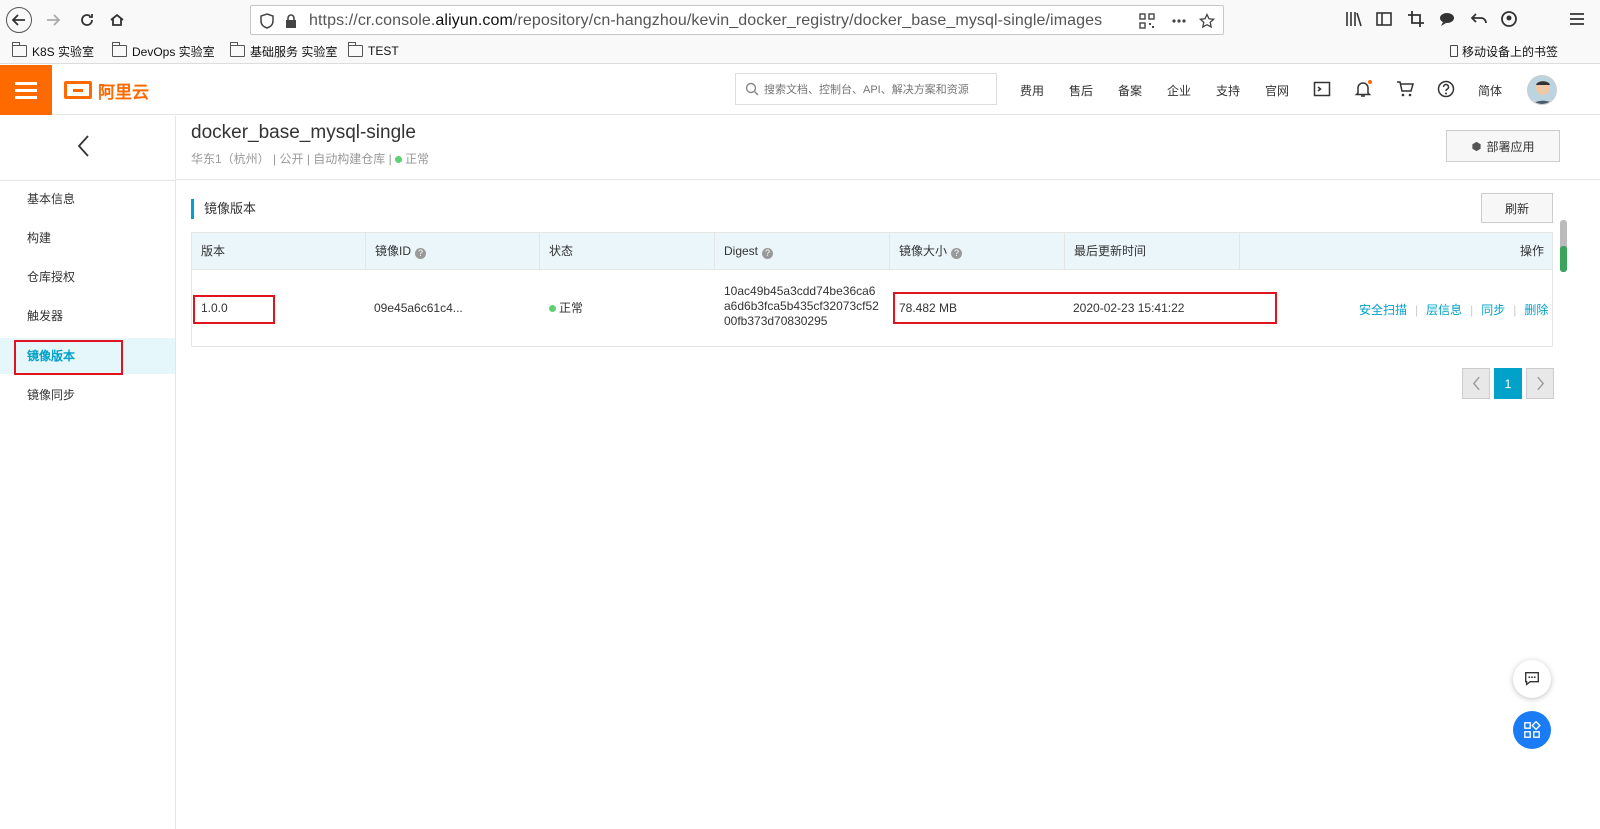 The width and height of the screenshot is (1600, 829). Describe the element at coordinates (1509, 19) in the screenshot. I see `account-icon` at that location.